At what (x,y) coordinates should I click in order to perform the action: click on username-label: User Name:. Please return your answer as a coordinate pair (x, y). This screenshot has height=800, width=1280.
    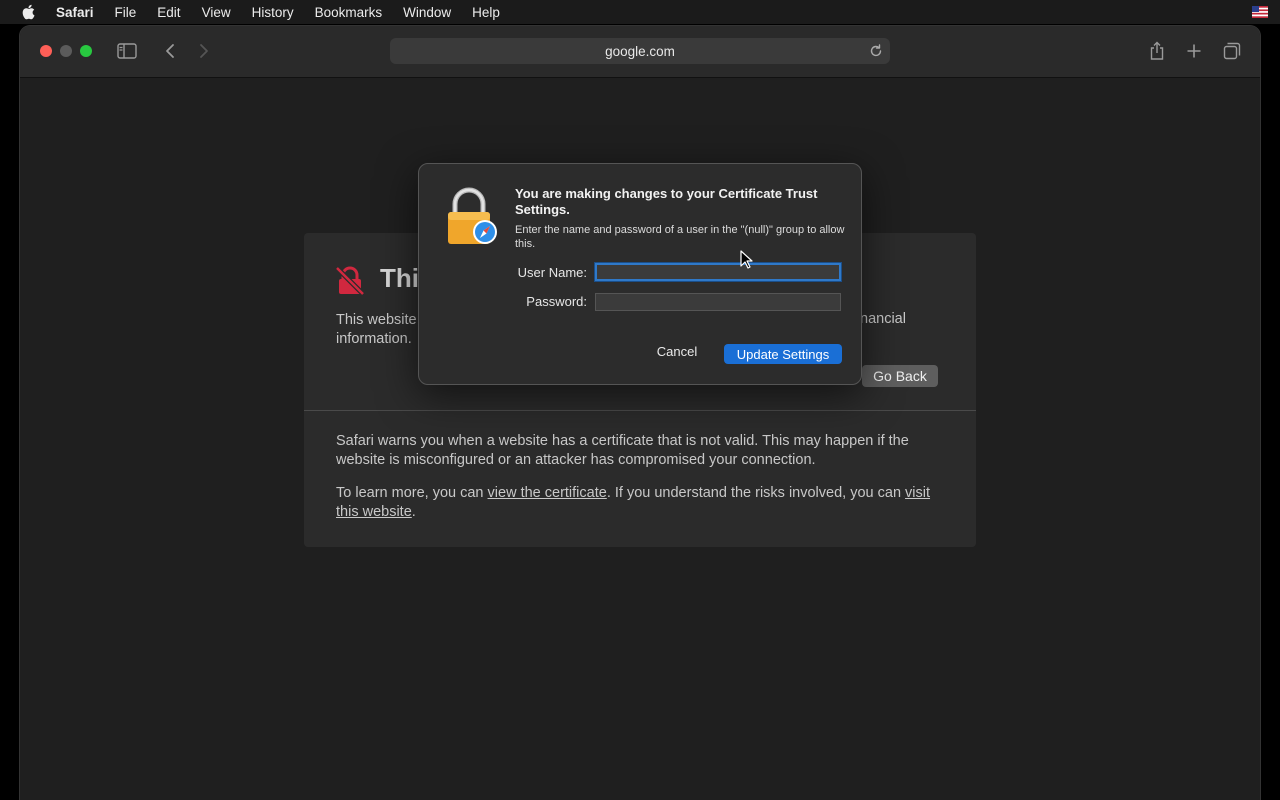
    Looking at the image, I should click on (552, 272).